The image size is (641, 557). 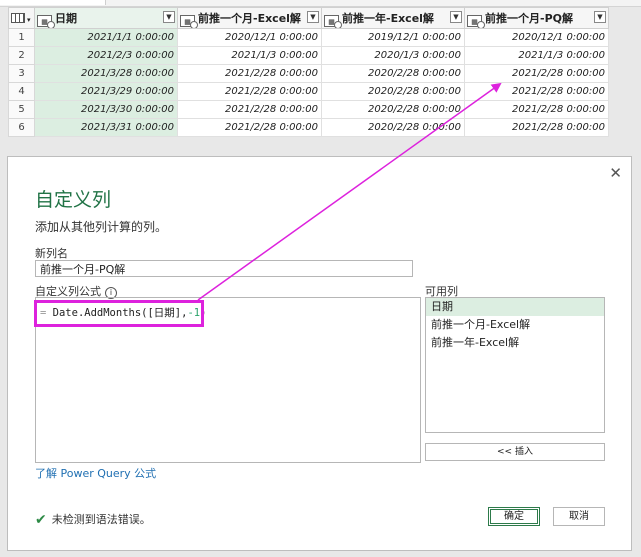 What do you see at coordinates (106, 127) in the screenshot?
I see `table-cell: 2021/3/31 0:00:00` at bounding box center [106, 127].